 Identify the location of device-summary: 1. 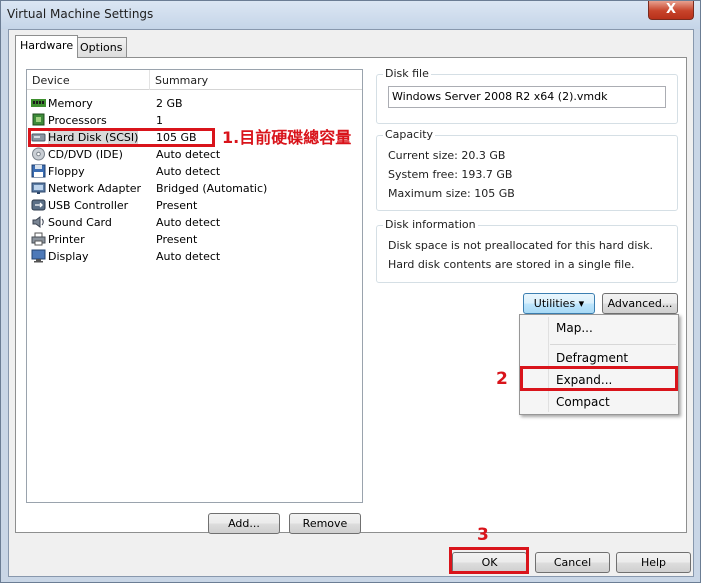
(159, 120).